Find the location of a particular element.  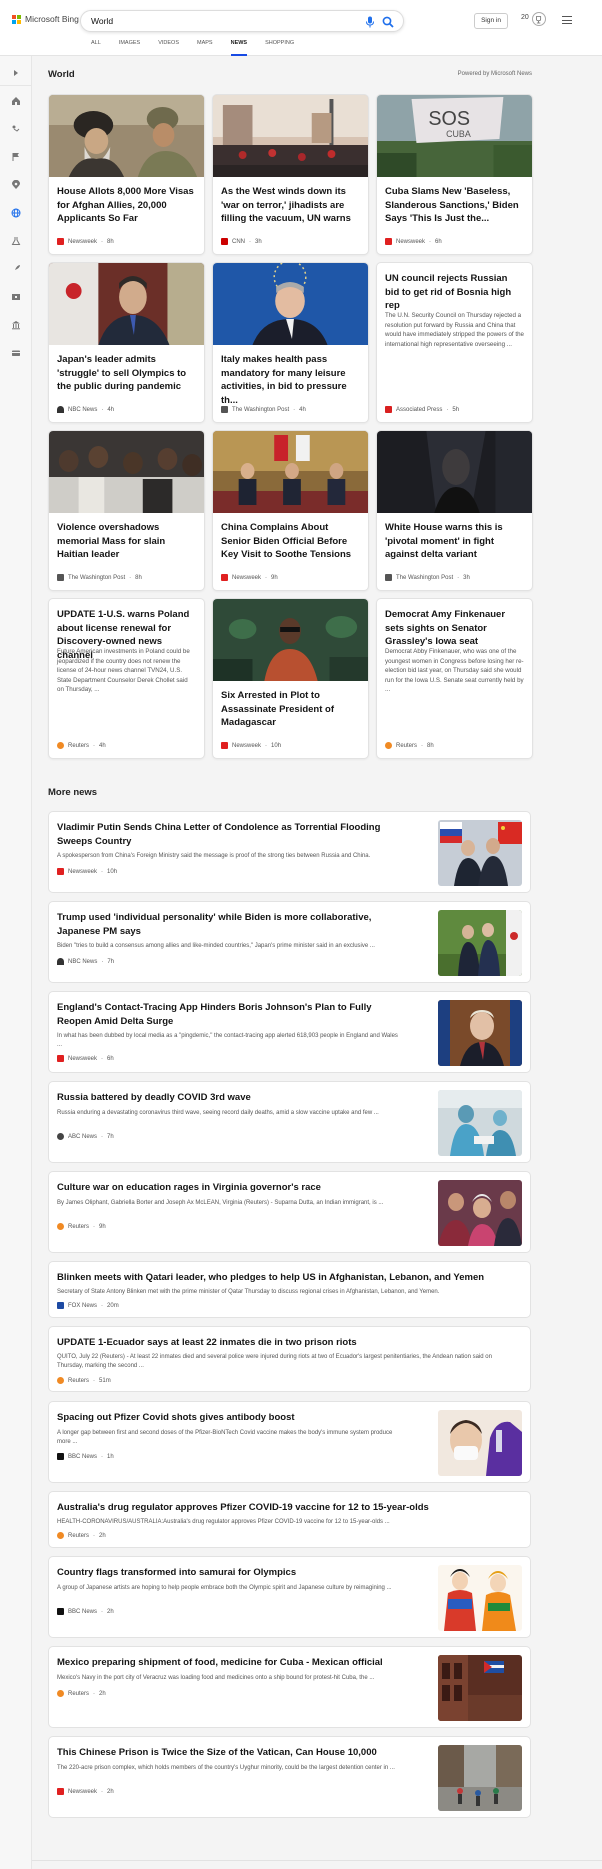

science-icon is located at coordinates (16, 241).